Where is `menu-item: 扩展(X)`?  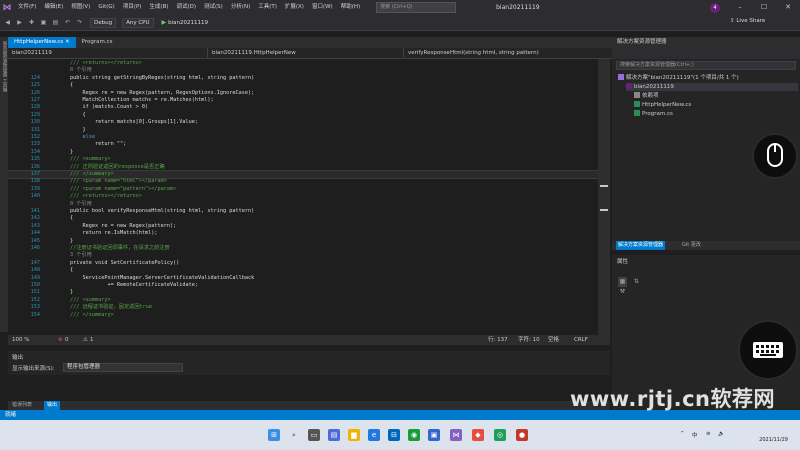
menu-item: 扩展(X) is located at coordinates (294, 7).